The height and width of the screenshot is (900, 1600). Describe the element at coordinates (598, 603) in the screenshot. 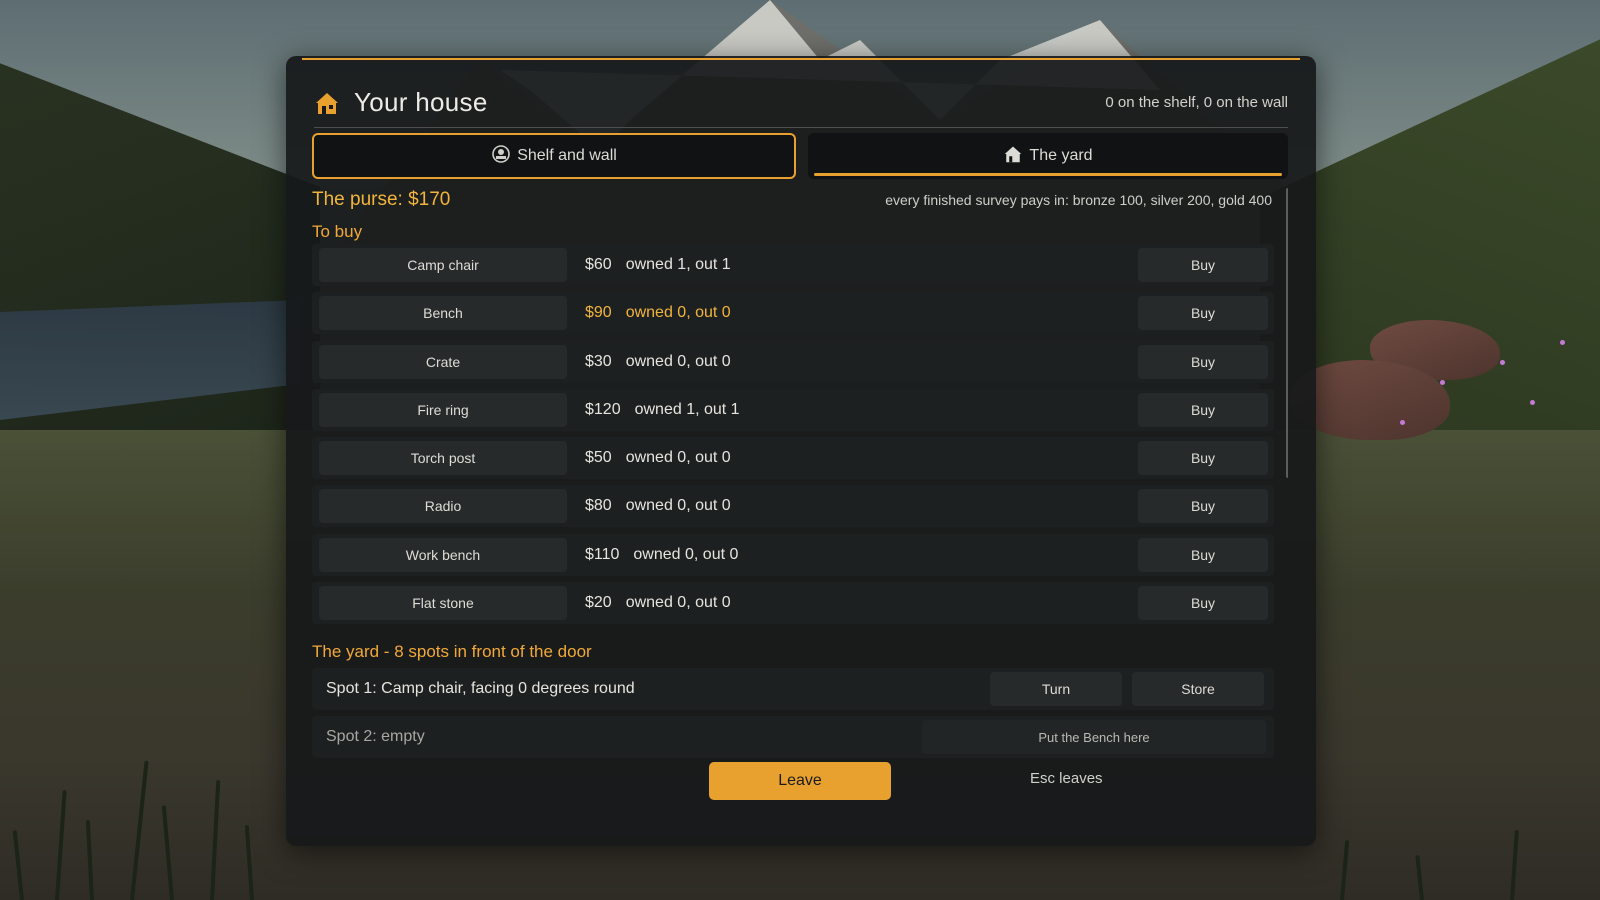

I see `item-price: $20` at that location.